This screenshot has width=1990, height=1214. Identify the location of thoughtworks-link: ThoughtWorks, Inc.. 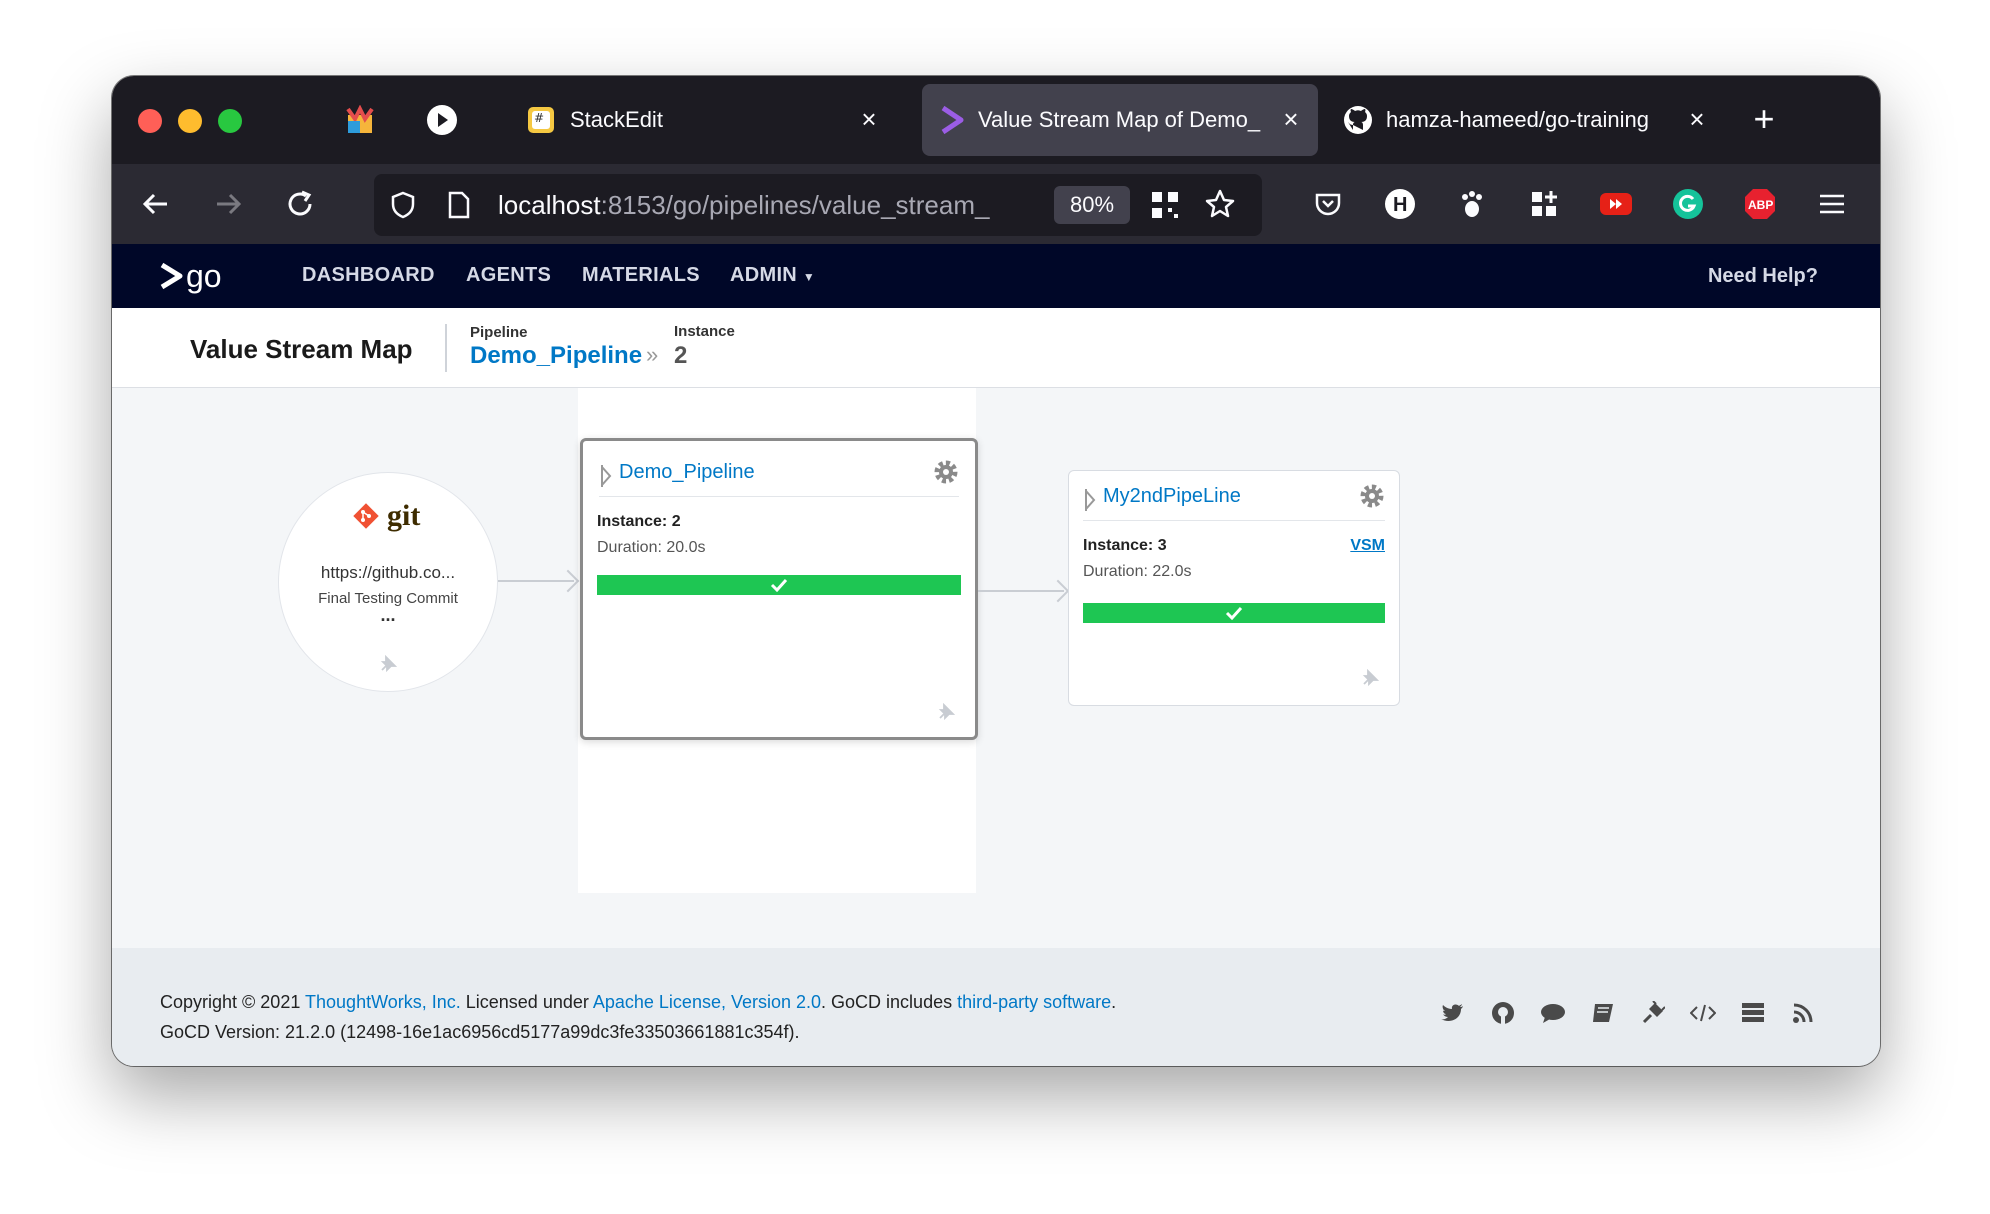
(383, 1002).